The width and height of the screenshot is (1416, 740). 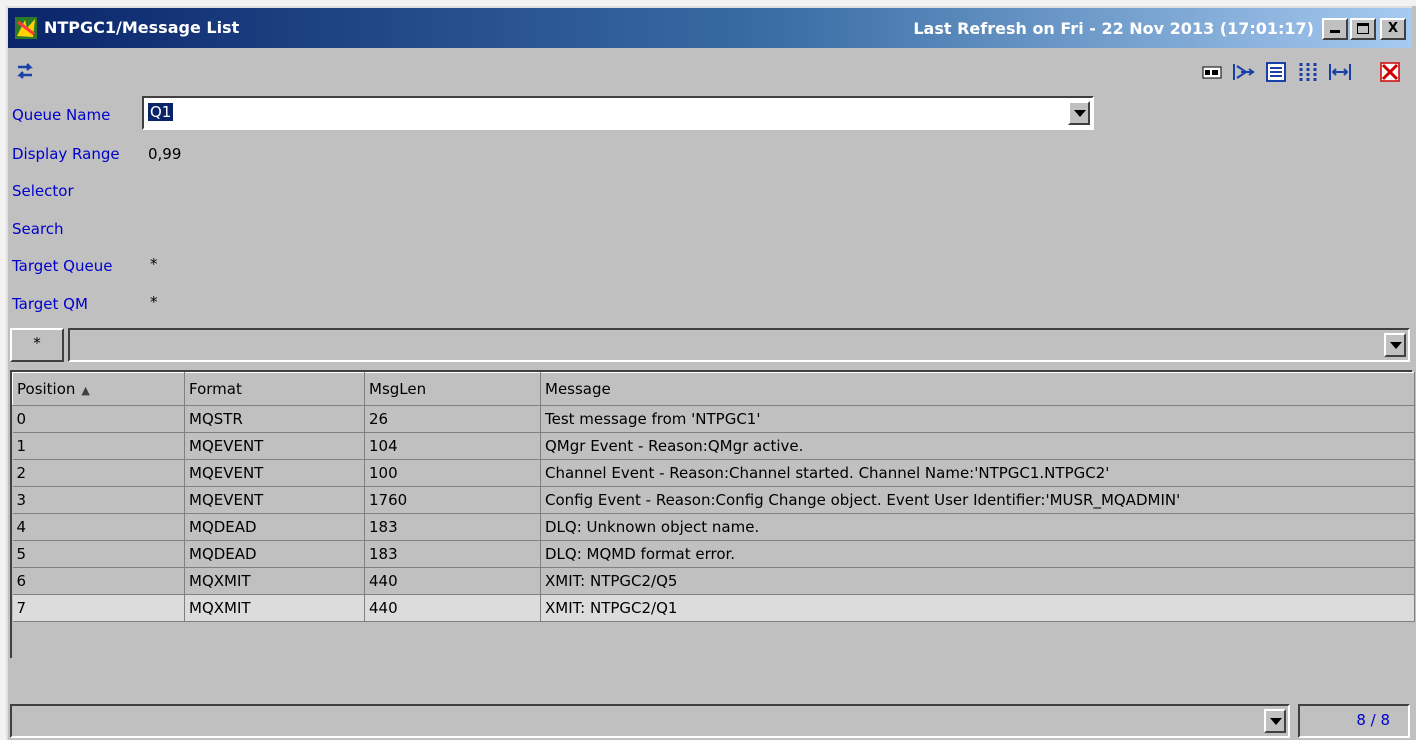 What do you see at coordinates (977, 581) in the screenshot?
I see `cell-message: XMIT: NTPGC2/Q5` at bounding box center [977, 581].